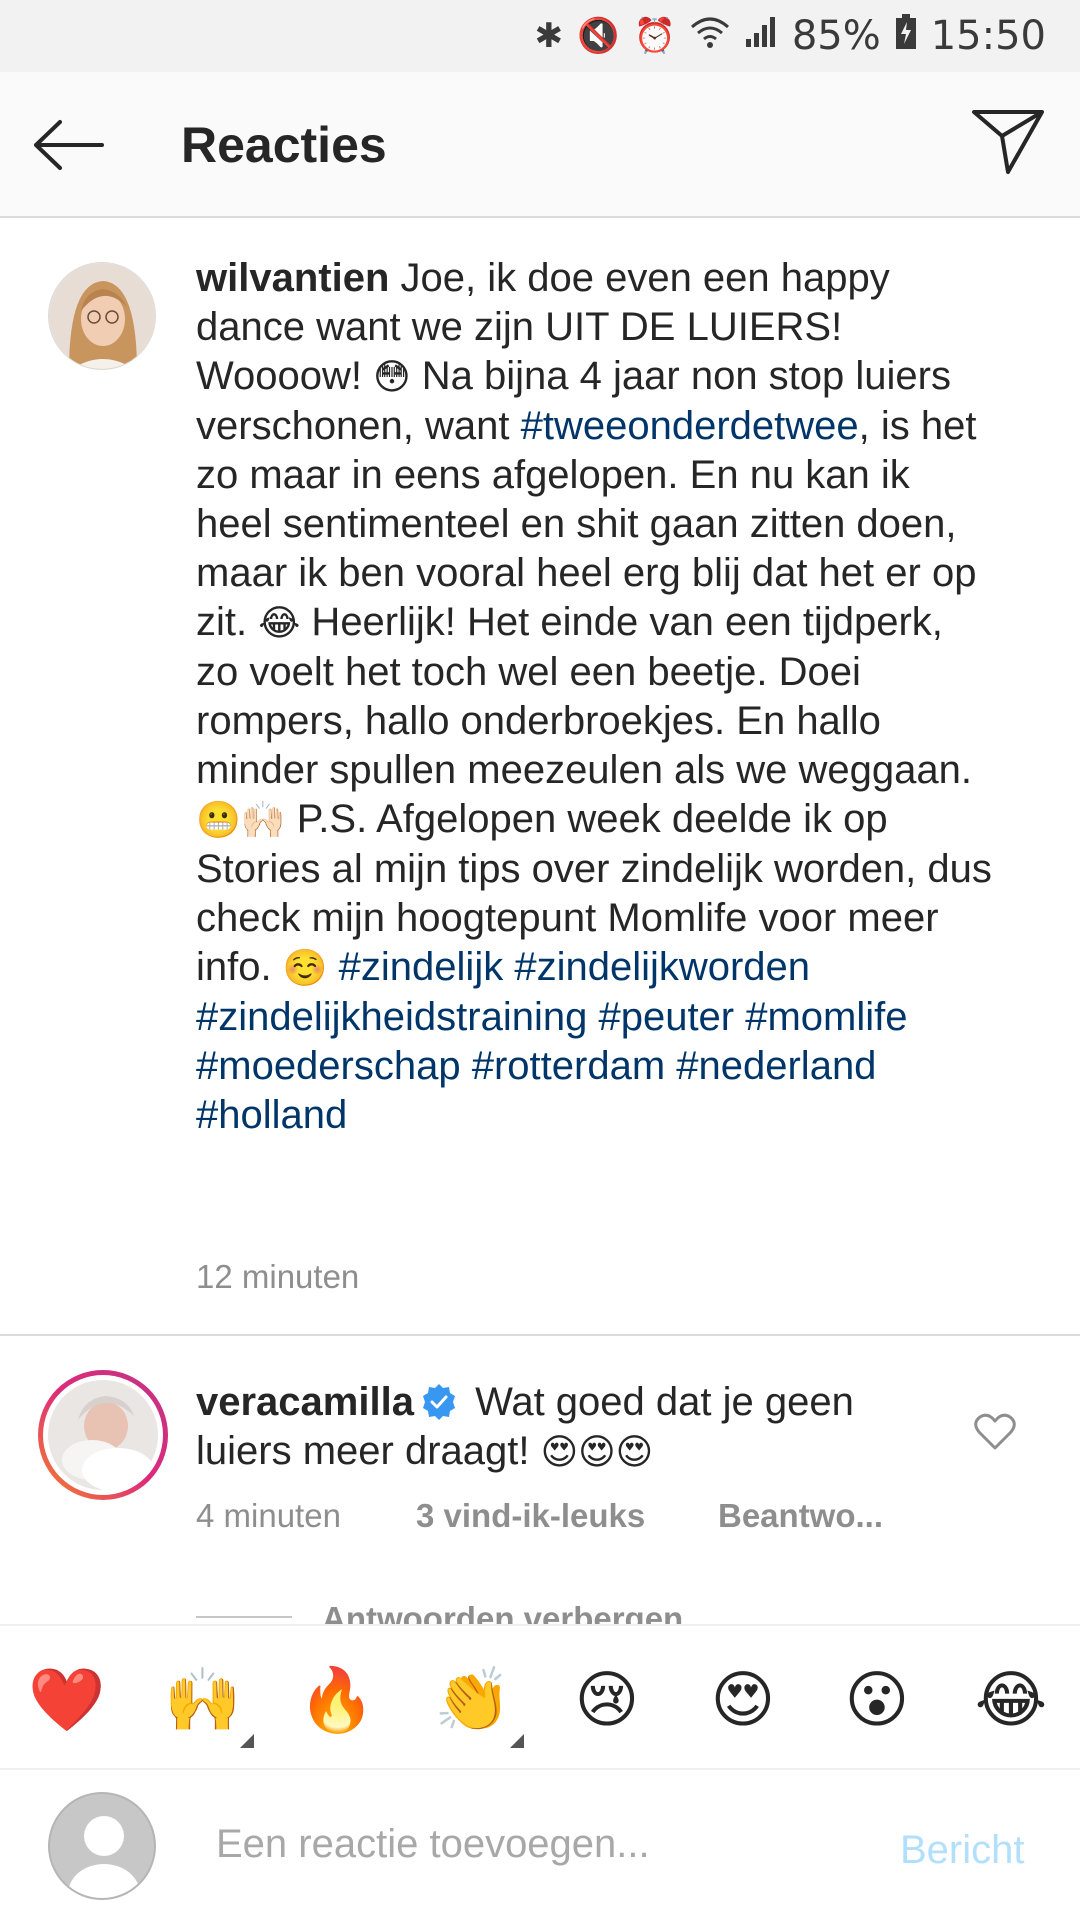 This screenshot has width=1080, height=1920. I want to click on user-avatar, so click(102, 1846).